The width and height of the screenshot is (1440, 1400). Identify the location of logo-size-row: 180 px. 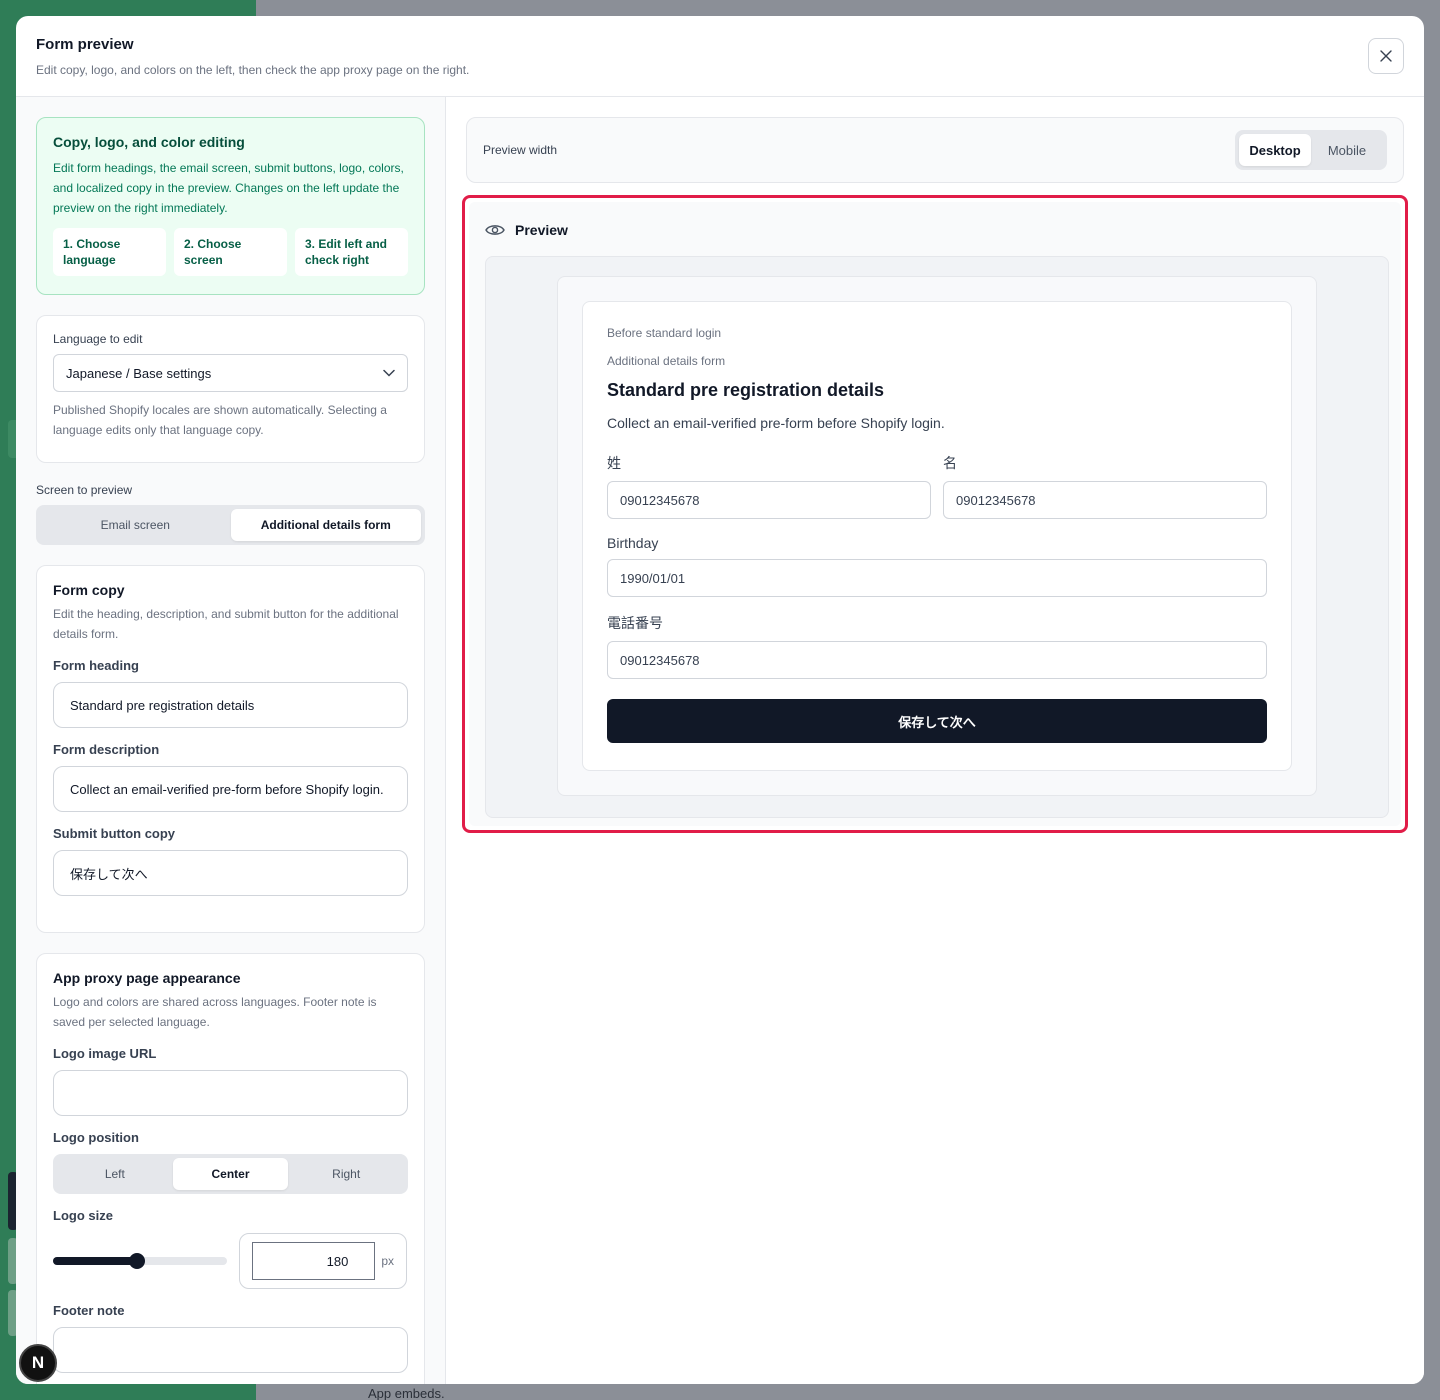
(230, 1261).